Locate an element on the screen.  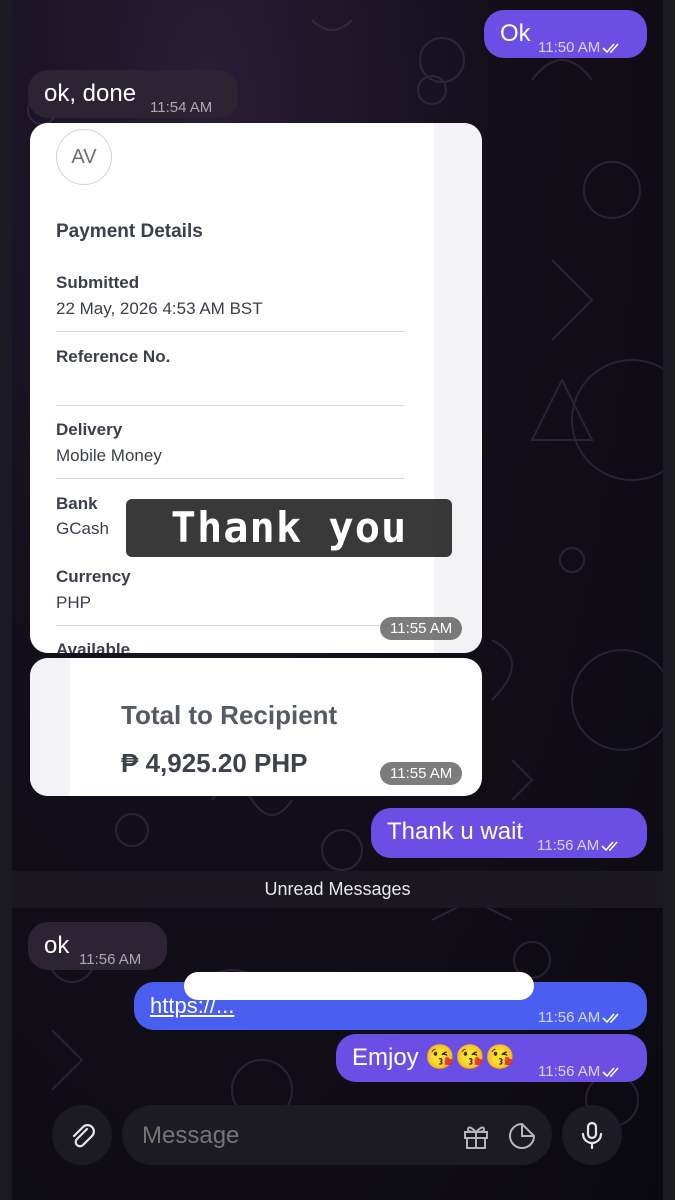
message-bubble-link: https://... 11:56 AM is located at coordinates (390, 1002).